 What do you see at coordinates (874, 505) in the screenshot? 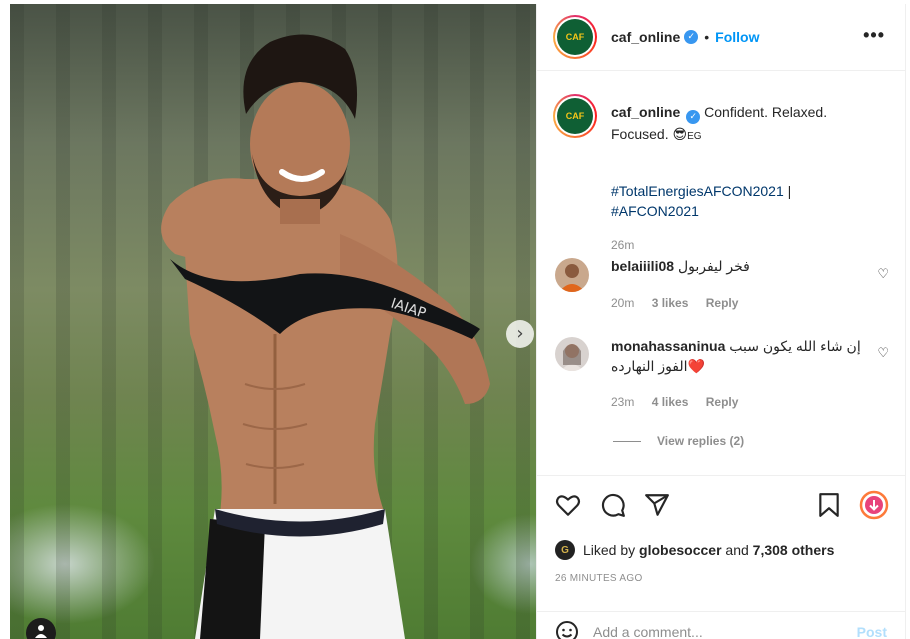
I see `download-icon` at bounding box center [874, 505].